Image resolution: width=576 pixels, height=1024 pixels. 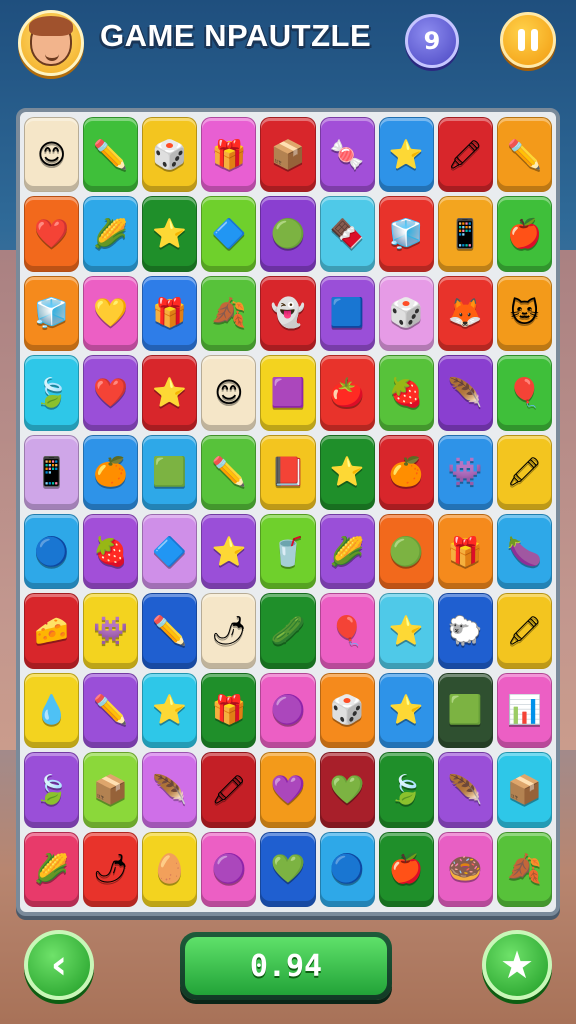 What do you see at coordinates (465, 869) in the screenshot?
I see `tile-donut: 🍩` at bounding box center [465, 869].